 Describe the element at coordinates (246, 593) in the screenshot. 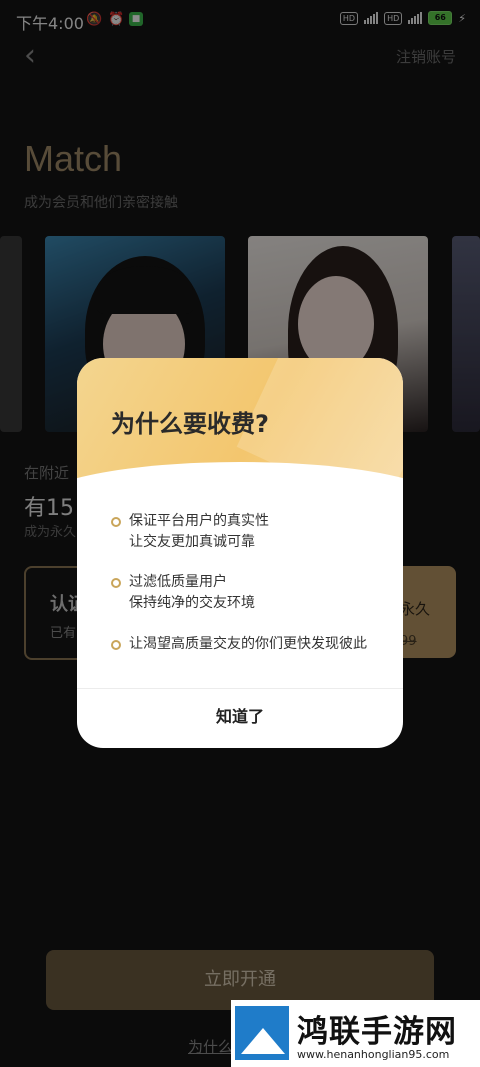

I see `reason-item: 过滤低质量用户 保持纯净的交友环境` at that location.